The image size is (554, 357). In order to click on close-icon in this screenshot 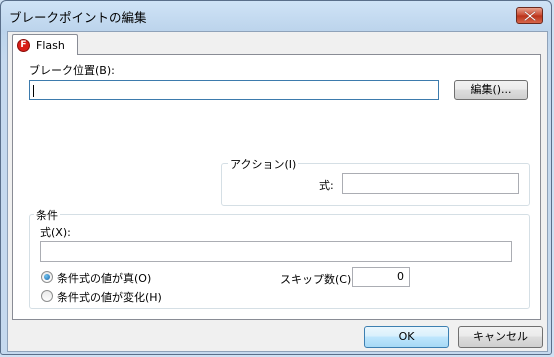, I will do `click(530, 16)`.